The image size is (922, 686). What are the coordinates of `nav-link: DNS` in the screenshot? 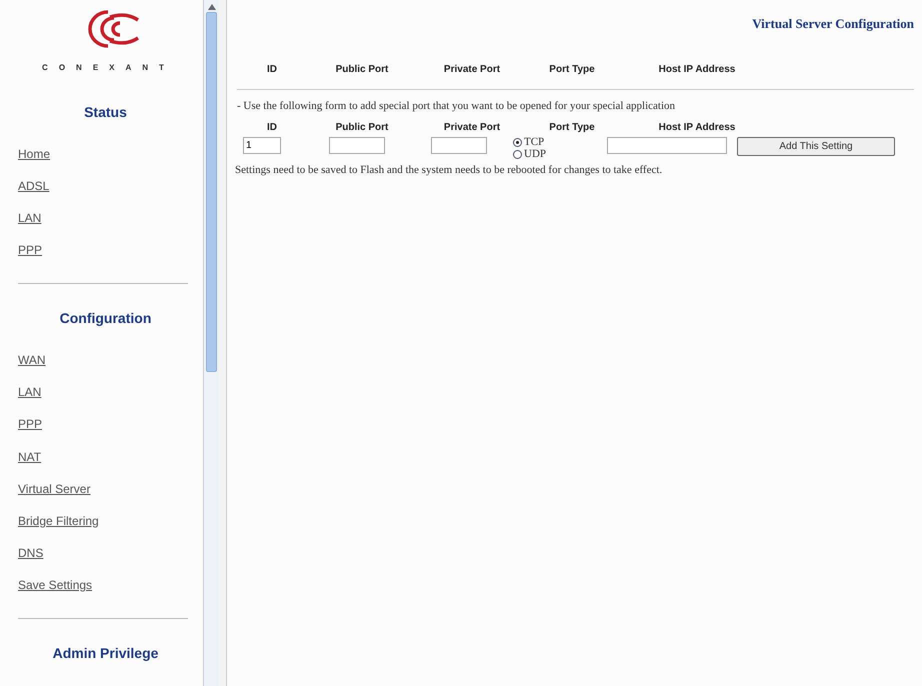 It's located at (110, 560).